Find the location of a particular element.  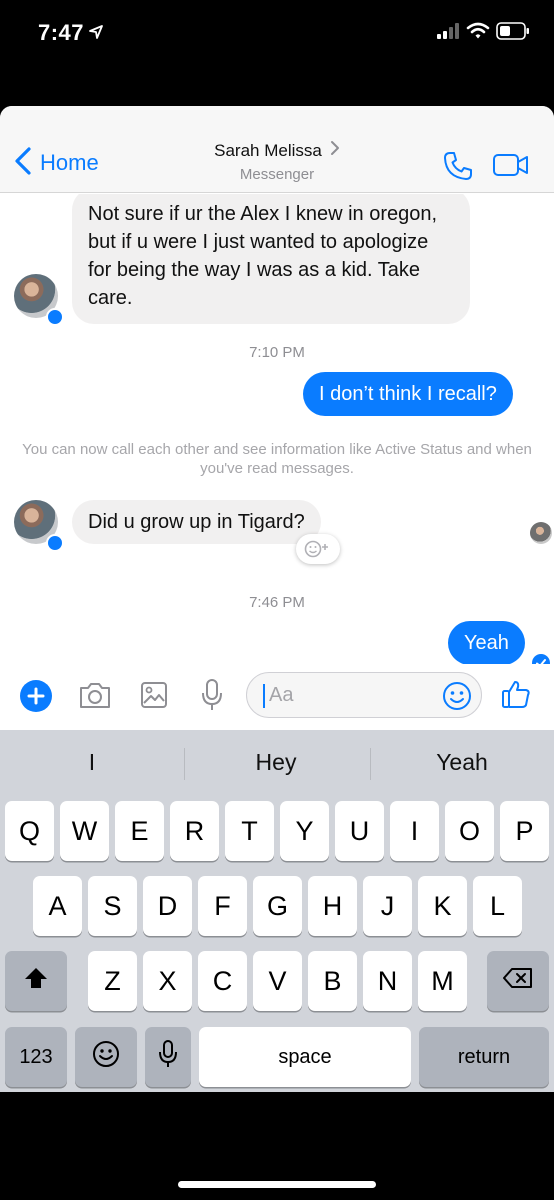

message-bubble-incoming: Did u grow up in Tigard? is located at coordinates (196, 522).